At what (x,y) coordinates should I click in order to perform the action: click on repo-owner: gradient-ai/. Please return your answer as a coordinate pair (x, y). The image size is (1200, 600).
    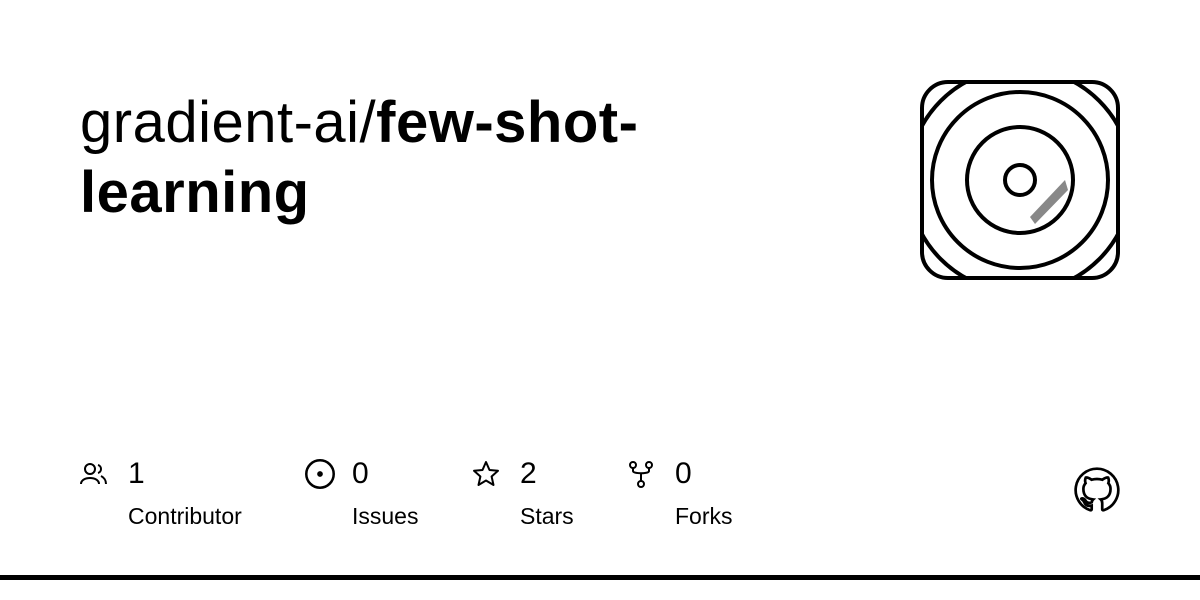
    Looking at the image, I should click on (228, 122).